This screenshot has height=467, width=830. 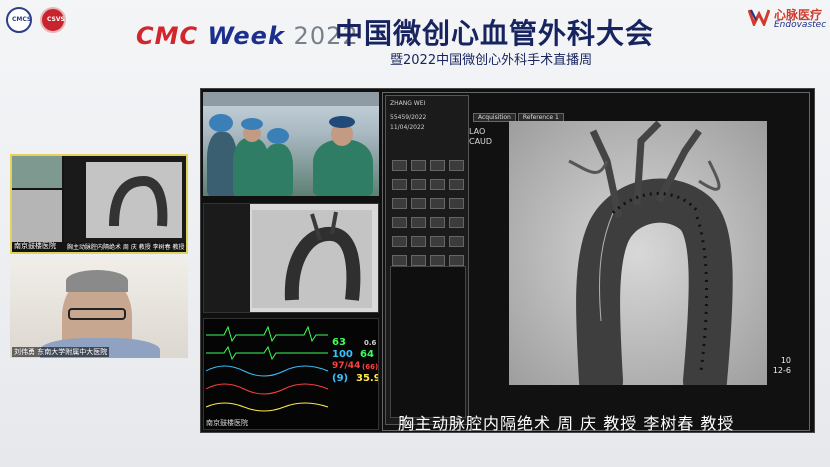 I want to click on procedure-caption: 胸主动脉腔内隔绝术 周 庆 教授 李树春 教授, so click(x=566, y=423).